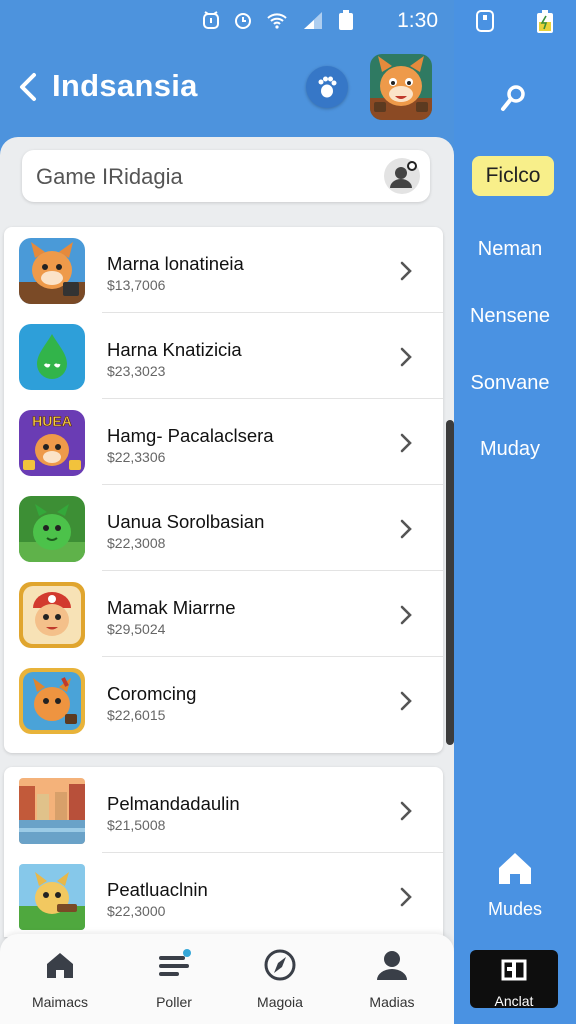 This screenshot has width=576, height=1024. What do you see at coordinates (175, 962) in the screenshot?
I see `menu-lines-icon` at bounding box center [175, 962].